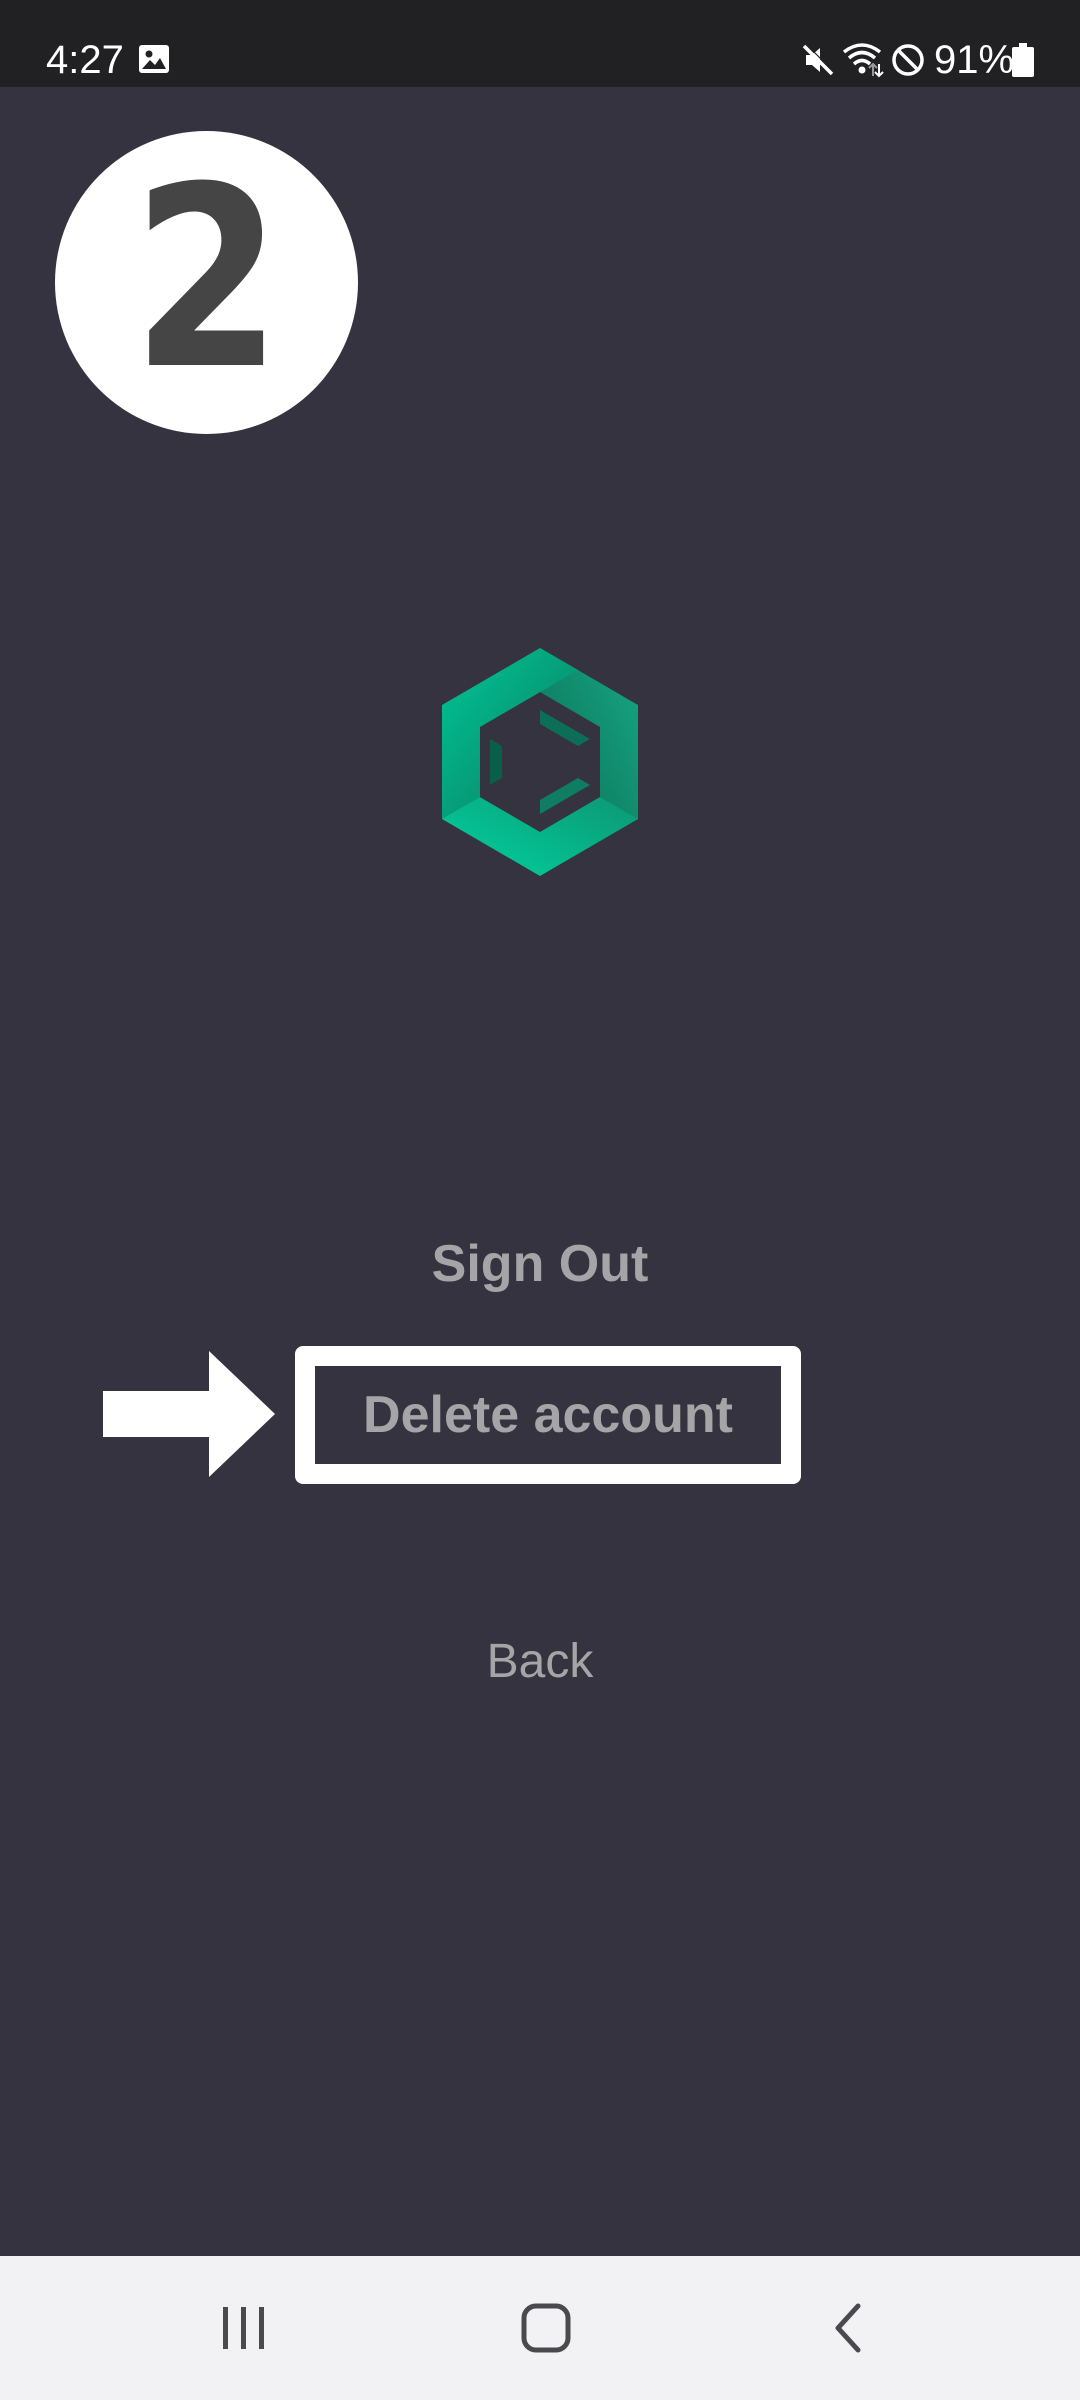 The width and height of the screenshot is (1080, 2400). I want to click on arrow-right-icon, so click(189, 1414).